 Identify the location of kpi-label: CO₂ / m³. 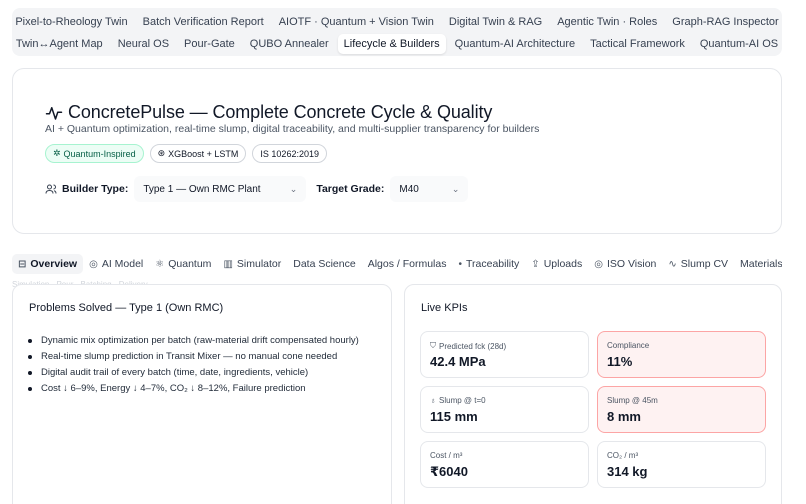
(623, 455).